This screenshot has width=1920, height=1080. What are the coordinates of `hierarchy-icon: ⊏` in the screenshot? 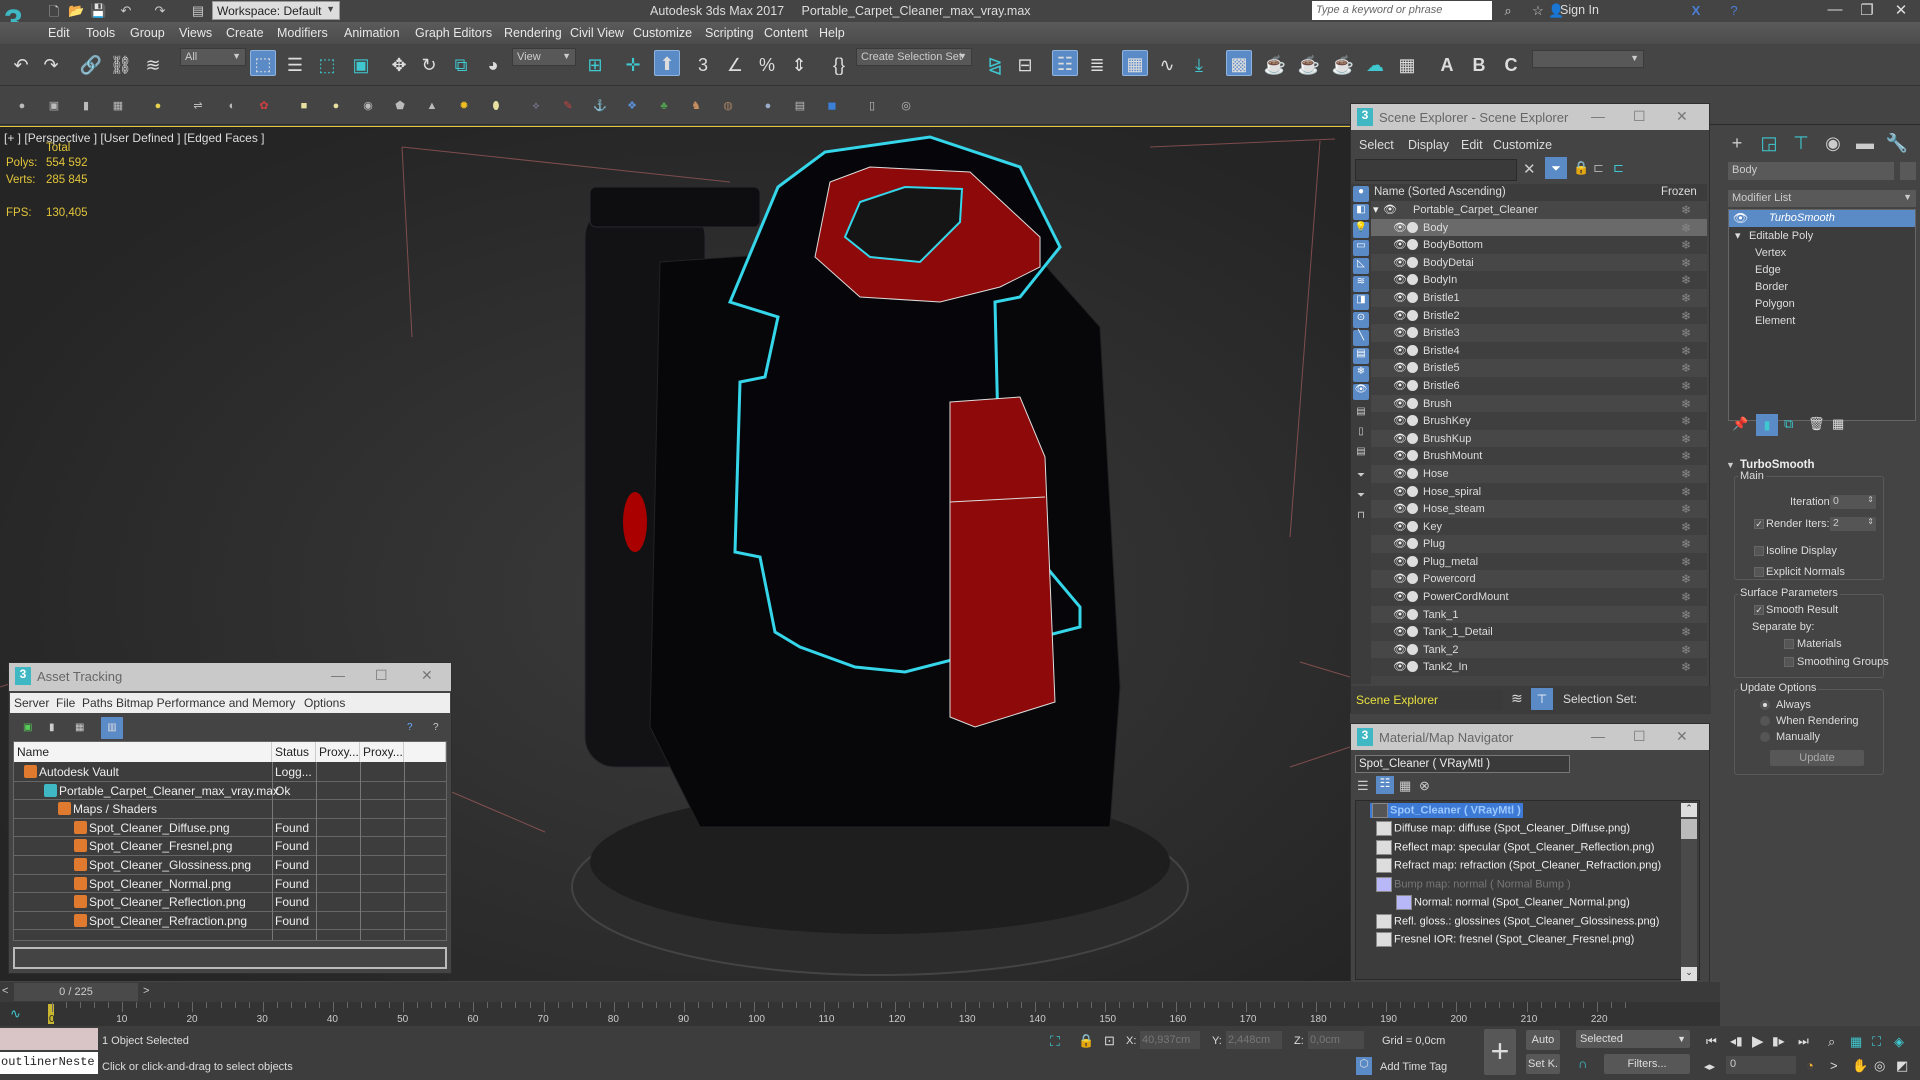 It's located at (1598, 168).